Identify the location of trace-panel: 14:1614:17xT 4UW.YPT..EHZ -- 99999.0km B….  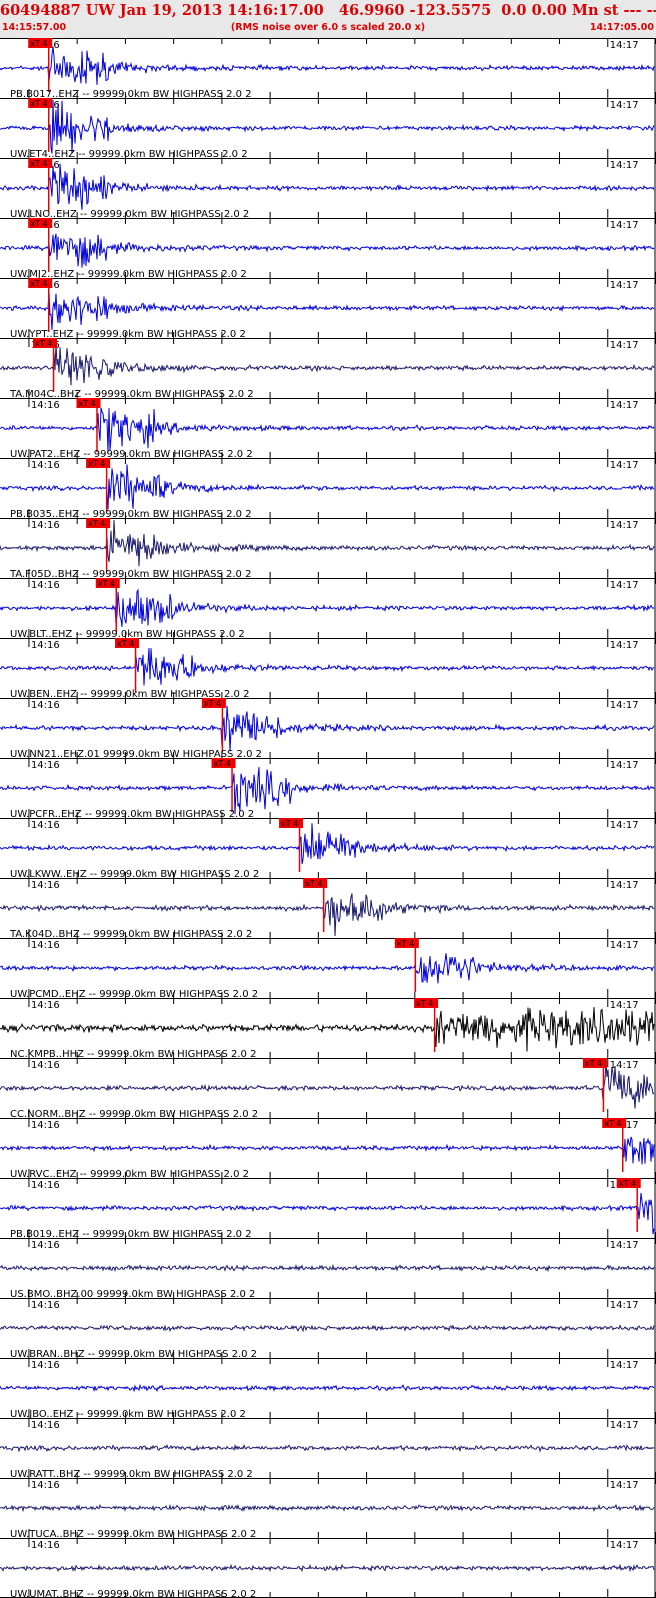
(328, 309).